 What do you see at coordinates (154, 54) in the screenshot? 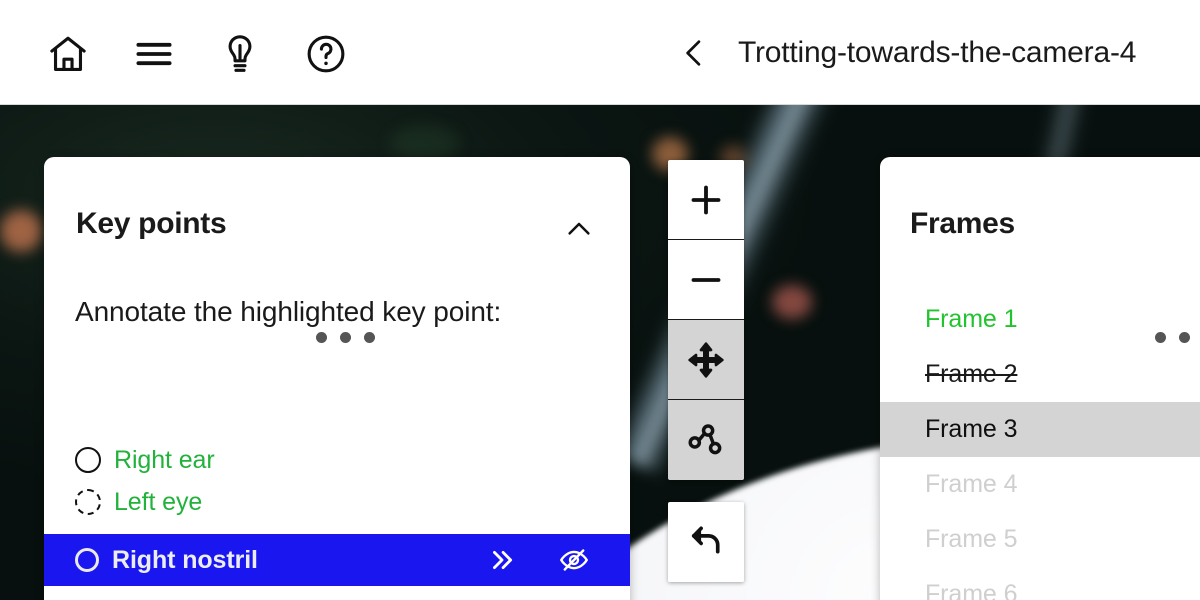
I see `menu-icon` at bounding box center [154, 54].